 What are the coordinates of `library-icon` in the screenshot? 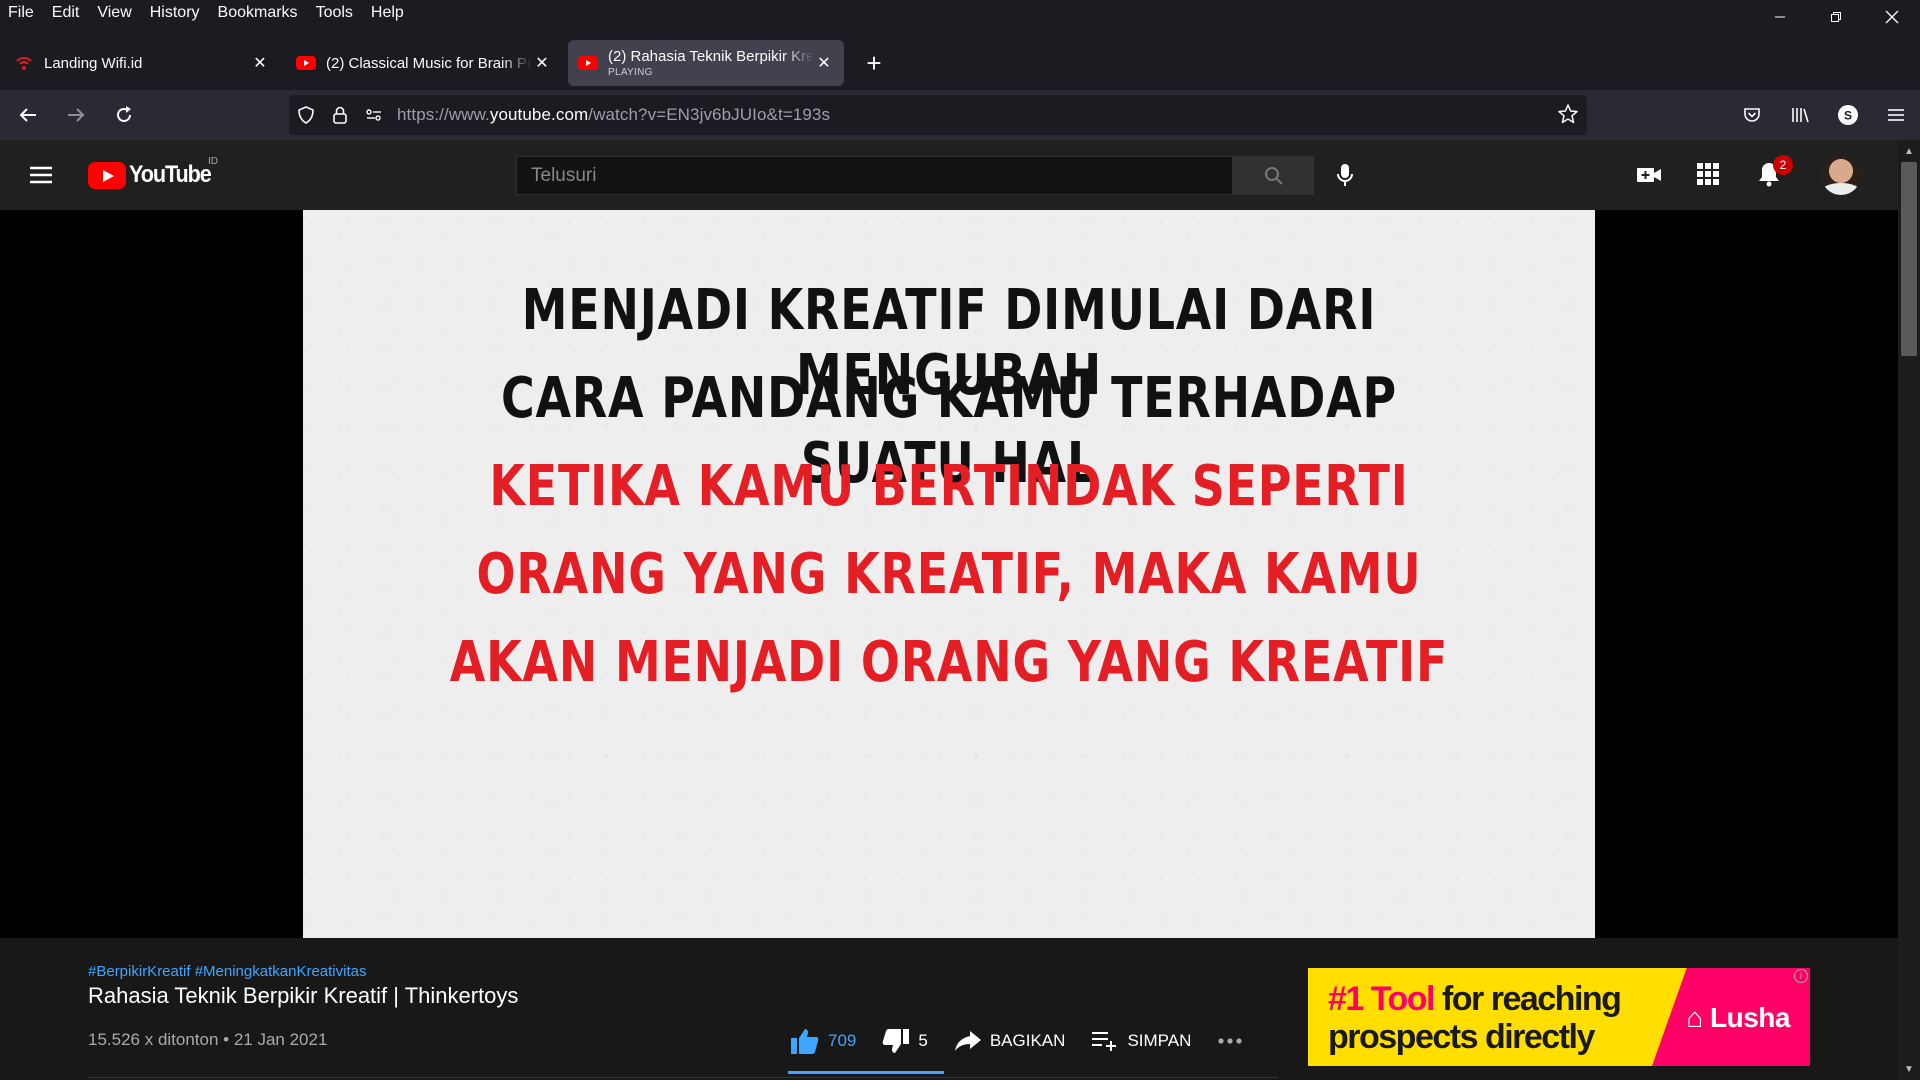 It's located at (1800, 115).